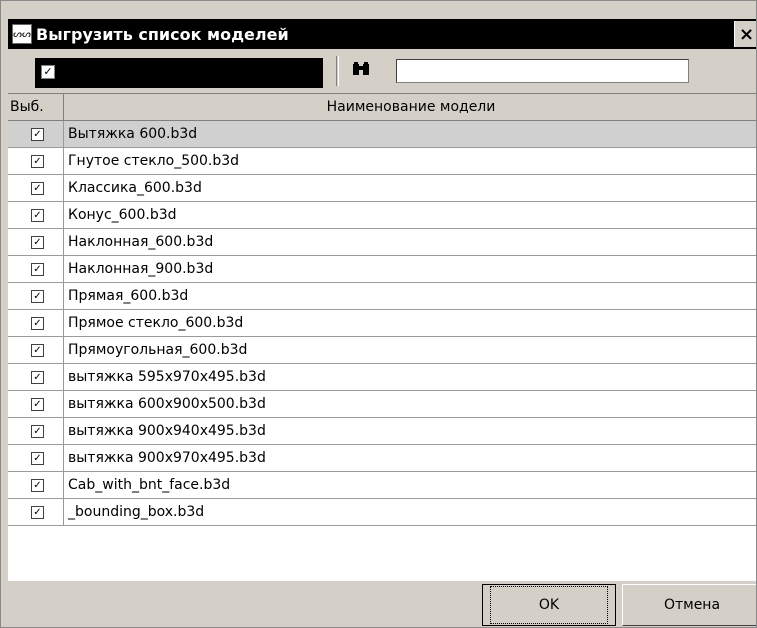 Image resolution: width=757 pixels, height=628 pixels. Describe the element at coordinates (382, 404) in the screenshot. I see `table-row: ✓ вытяжка 600x900x500.b3d` at that location.